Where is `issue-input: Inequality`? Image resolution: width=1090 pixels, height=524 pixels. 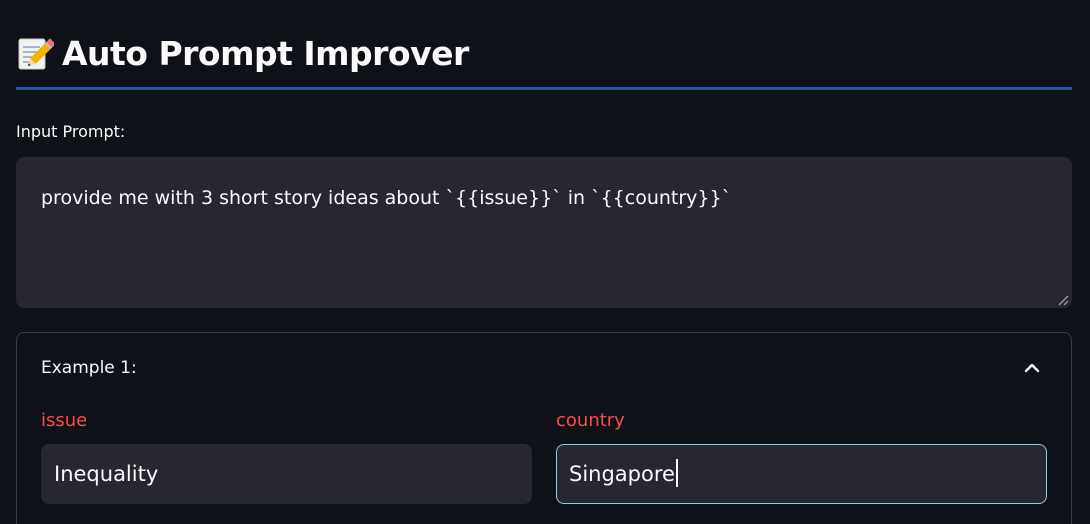 issue-input: Inequality is located at coordinates (286, 474).